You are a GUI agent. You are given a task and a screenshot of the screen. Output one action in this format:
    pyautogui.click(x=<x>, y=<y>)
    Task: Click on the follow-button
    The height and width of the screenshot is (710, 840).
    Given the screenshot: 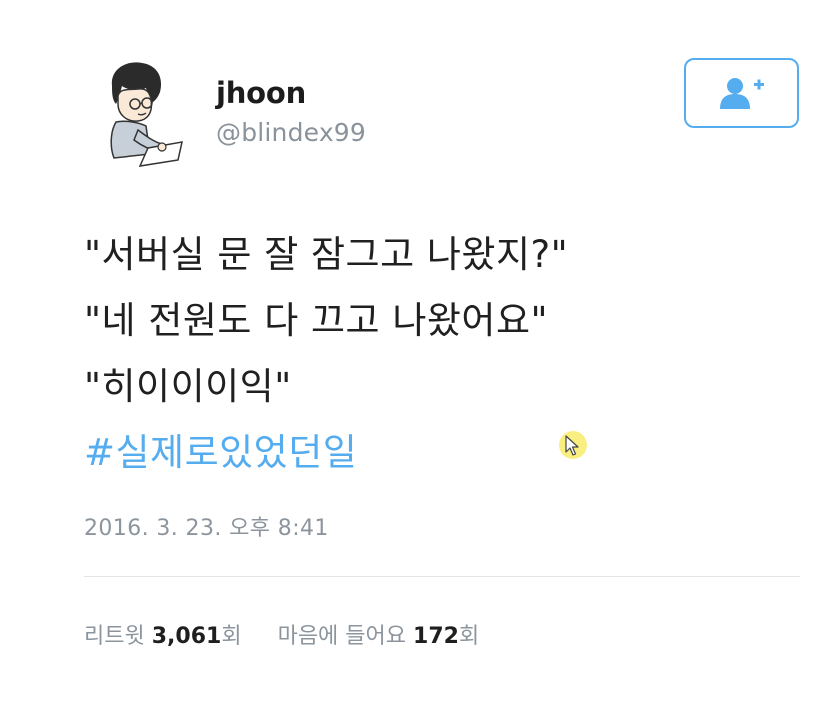 What is the action you would take?
    pyautogui.click(x=741, y=93)
    